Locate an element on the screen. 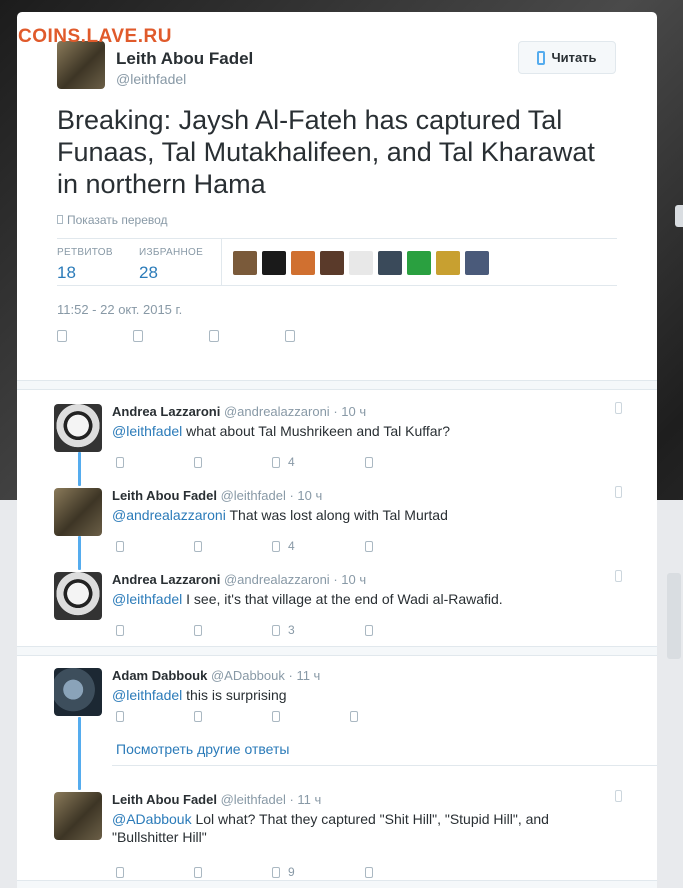 The width and height of the screenshot is (683, 888). more-icon is located at coordinates (368, 462).